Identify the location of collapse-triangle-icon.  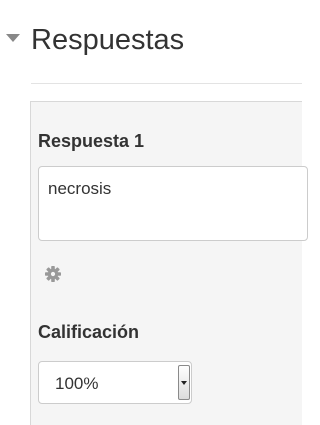
(13, 38).